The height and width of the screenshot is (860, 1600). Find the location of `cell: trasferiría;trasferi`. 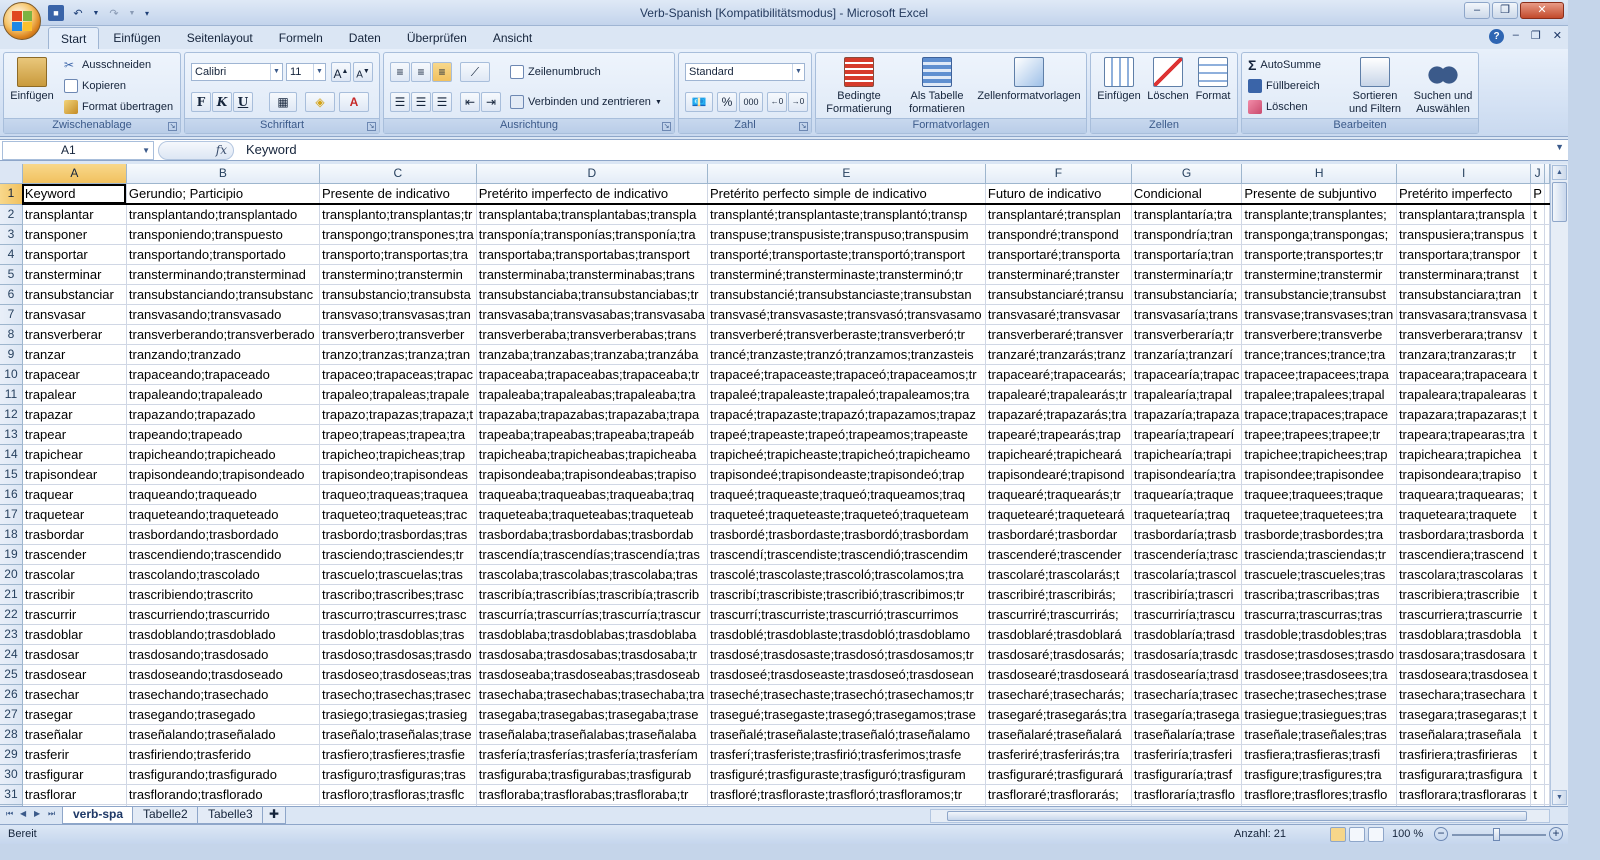

cell: trasferiría;trasferi is located at coordinates (1187, 755).